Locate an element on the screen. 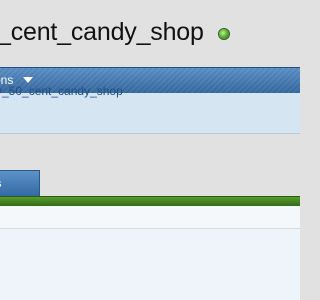 The image size is (320, 300). tab-content-divider is located at coordinates (150, 201).